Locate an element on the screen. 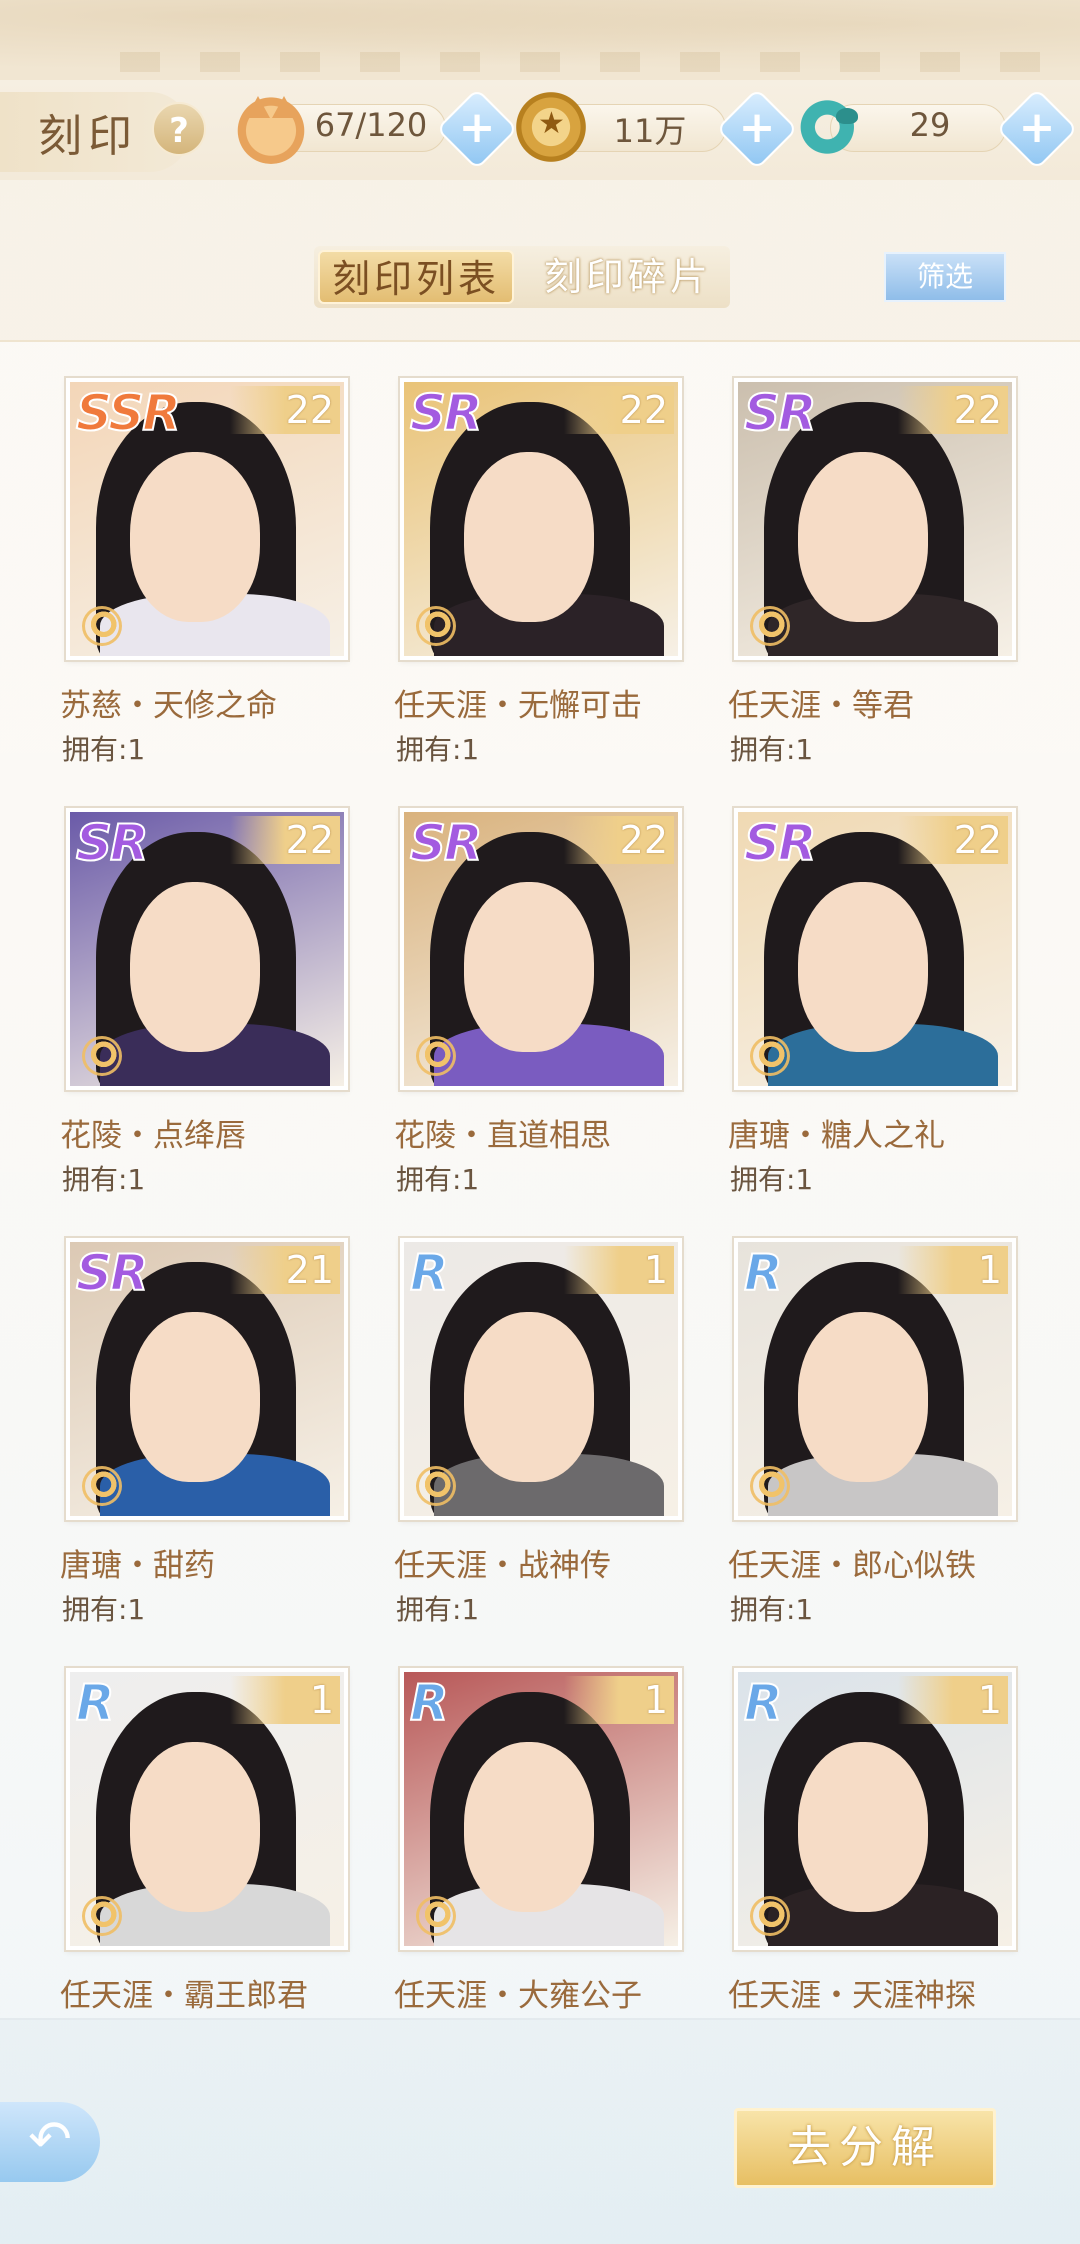 This screenshot has width=1080, height=2244. card-name: 唐瑭・甜药 is located at coordinates (137, 1566).